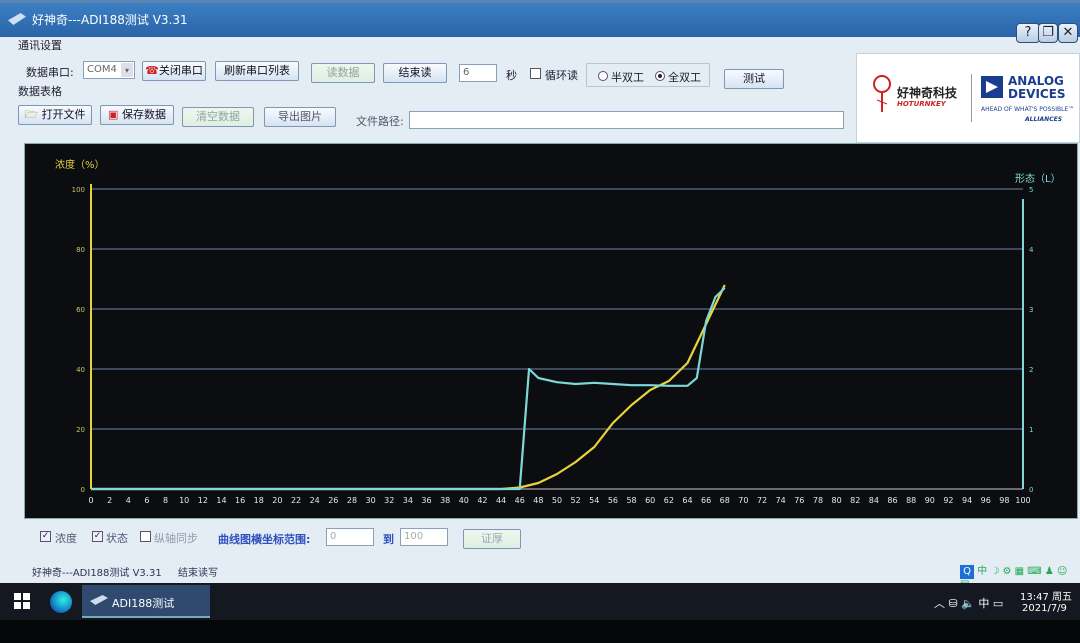  What do you see at coordinates (992, 87) in the screenshot?
I see `adi-triangle-icon` at bounding box center [992, 87].